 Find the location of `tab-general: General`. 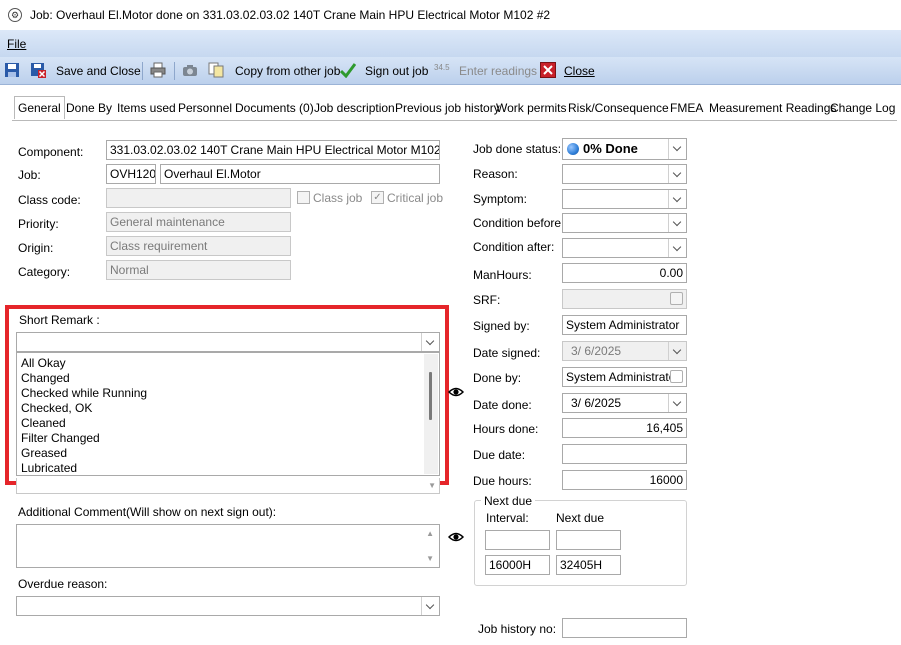

tab-general: General is located at coordinates (39, 107).